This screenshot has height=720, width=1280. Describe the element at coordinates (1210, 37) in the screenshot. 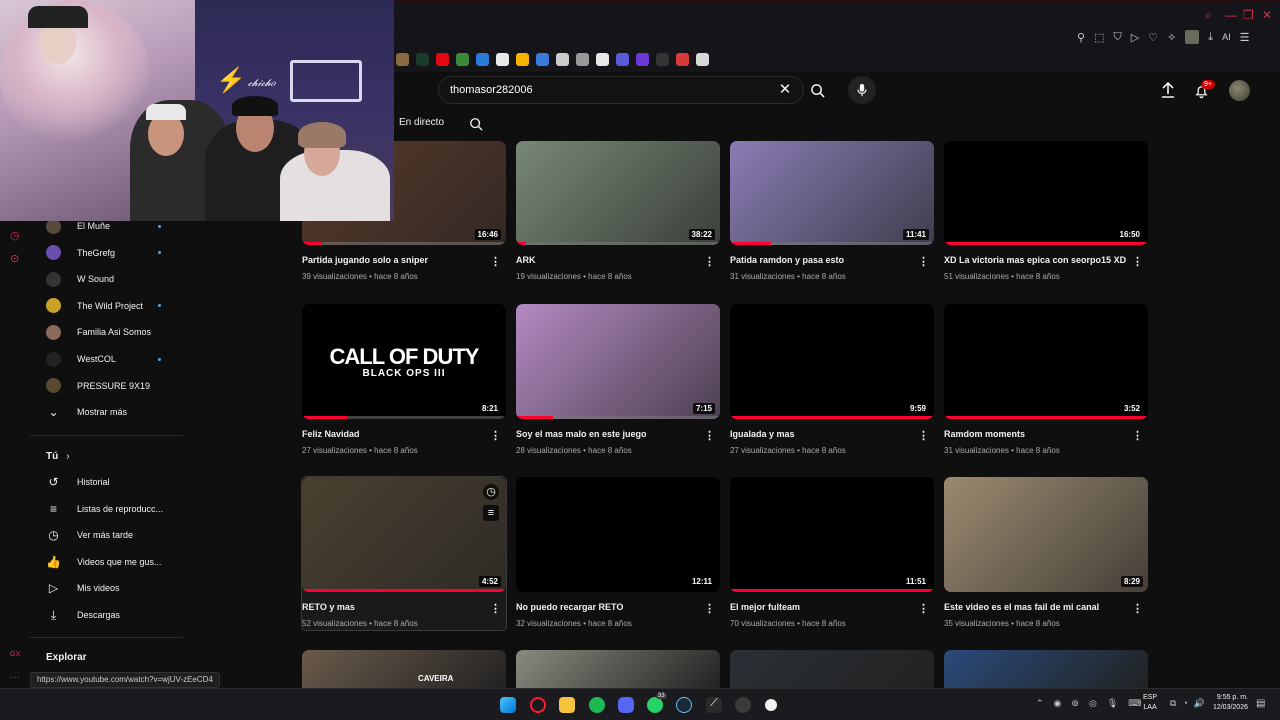

I see `download-icon: ⤓` at that location.